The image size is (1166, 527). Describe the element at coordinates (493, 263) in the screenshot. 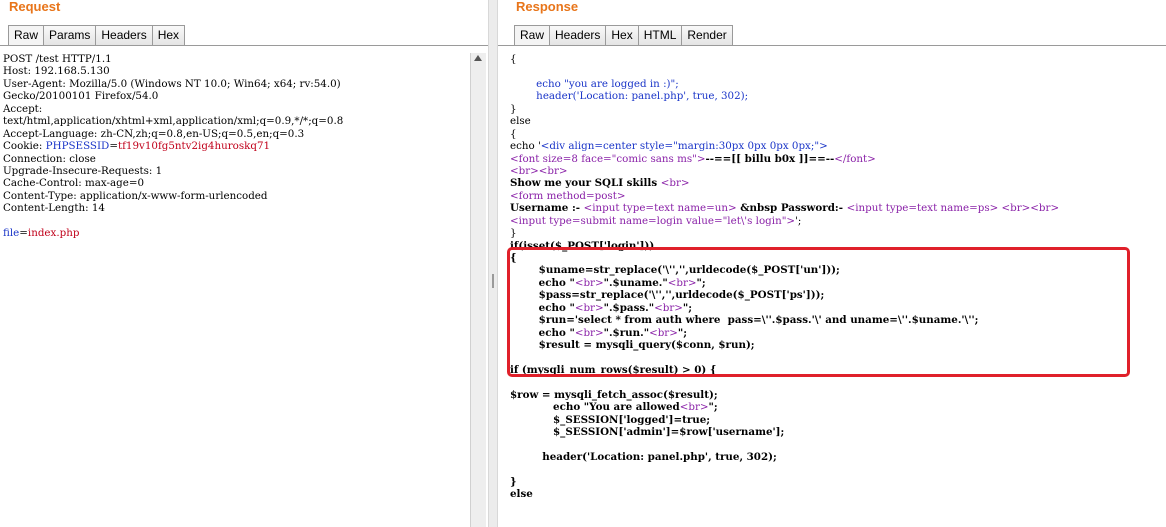

I see `pane-divider` at that location.